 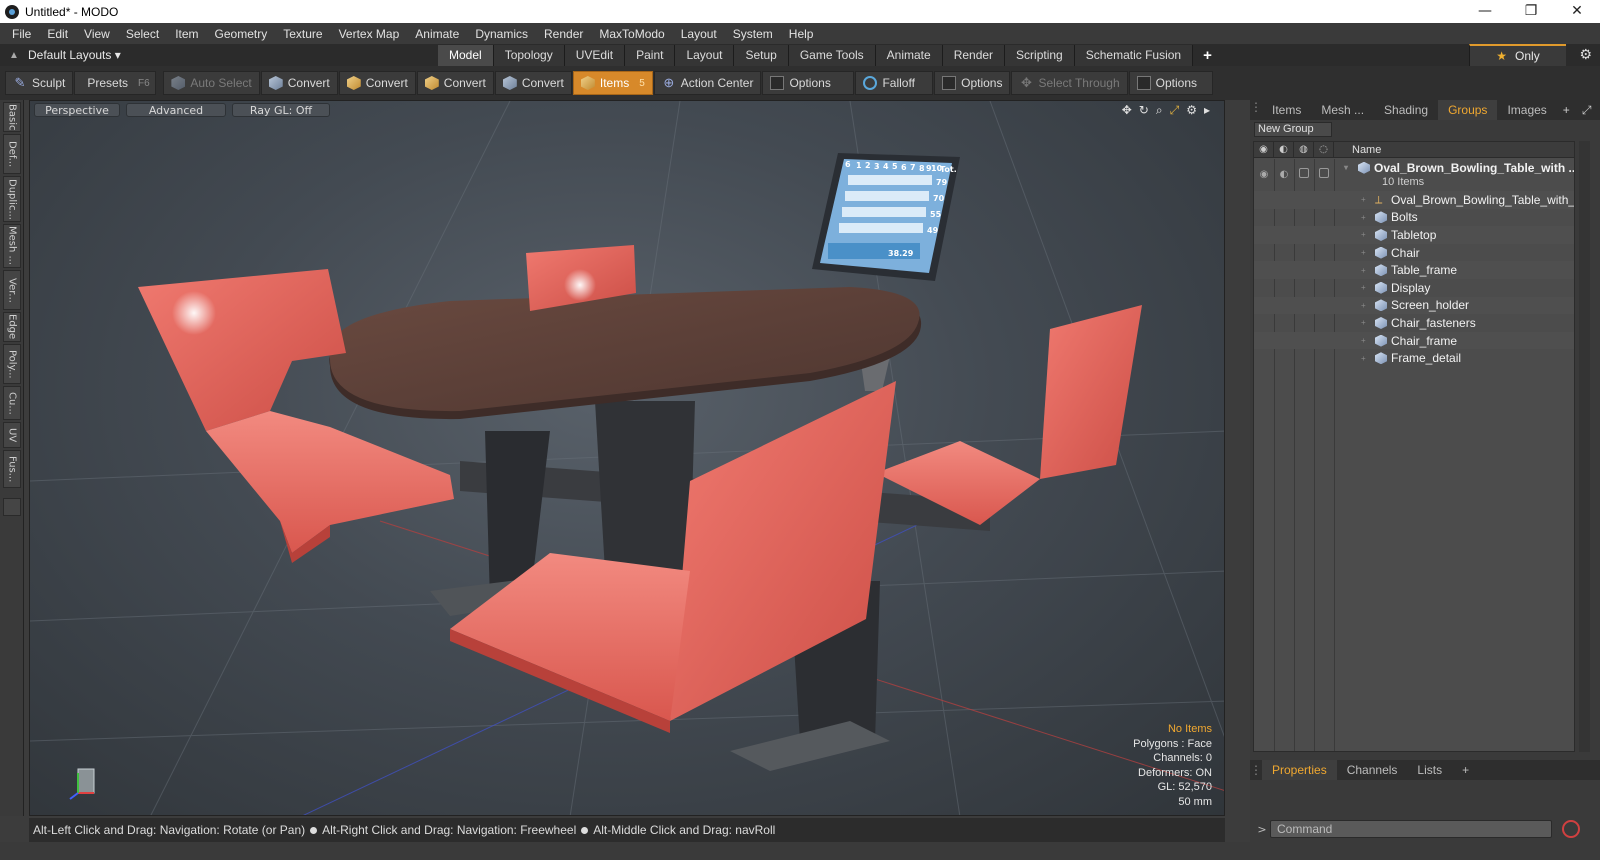 I want to click on render-column-icon: ◐, so click(x=1284, y=150).